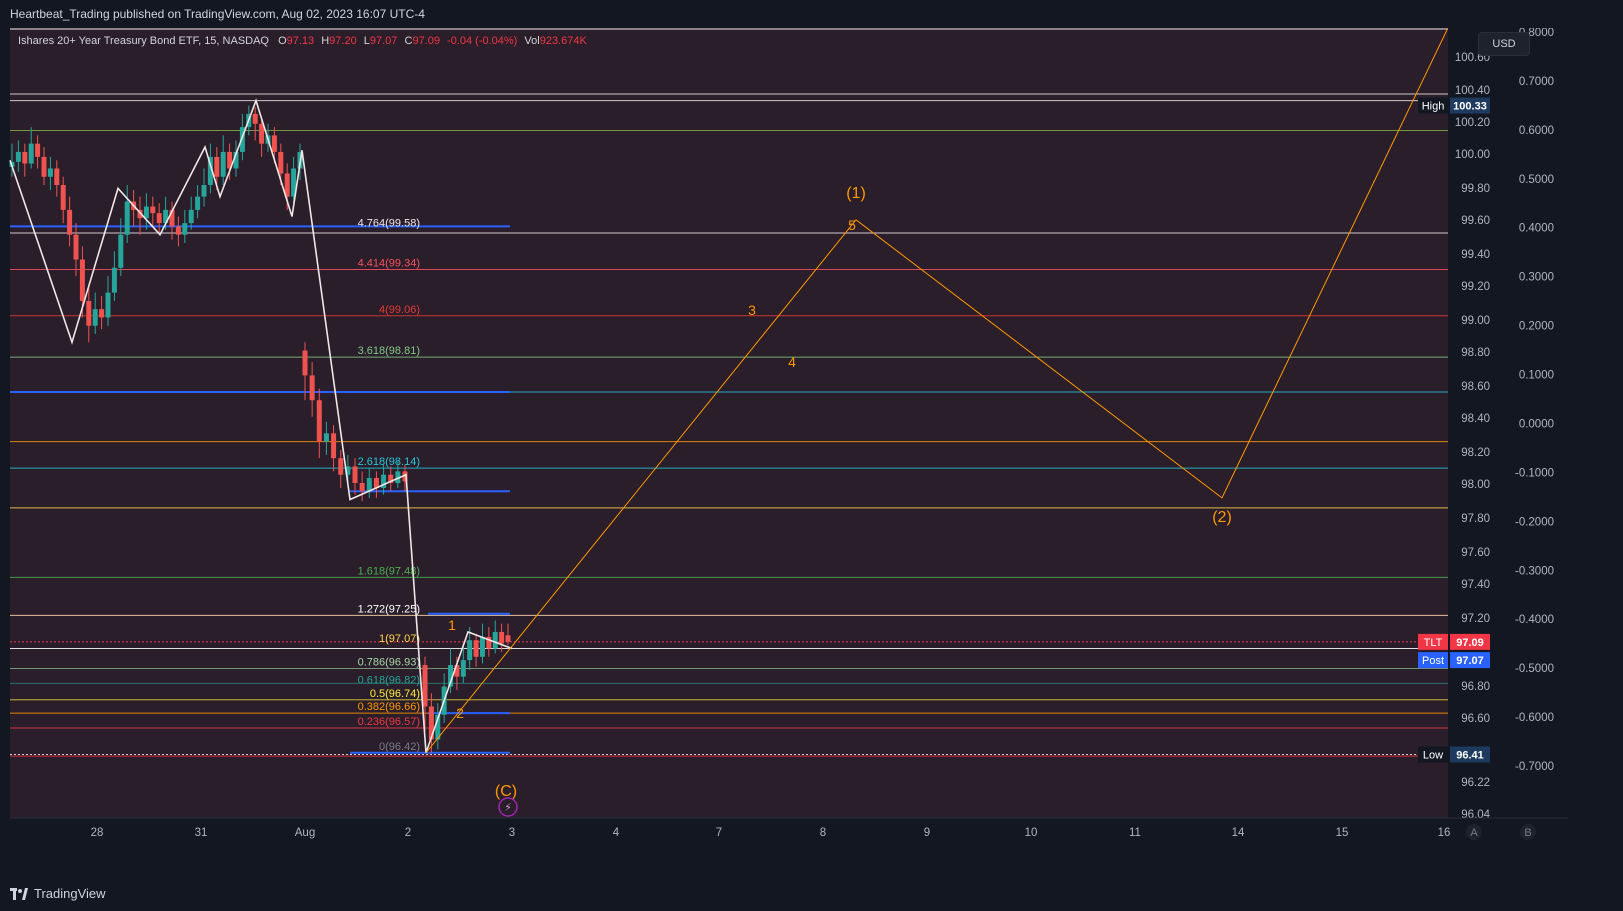 This screenshot has height=911, width=1623. Describe the element at coordinates (719, 833) in the screenshot. I see `time-tick: 7` at that location.